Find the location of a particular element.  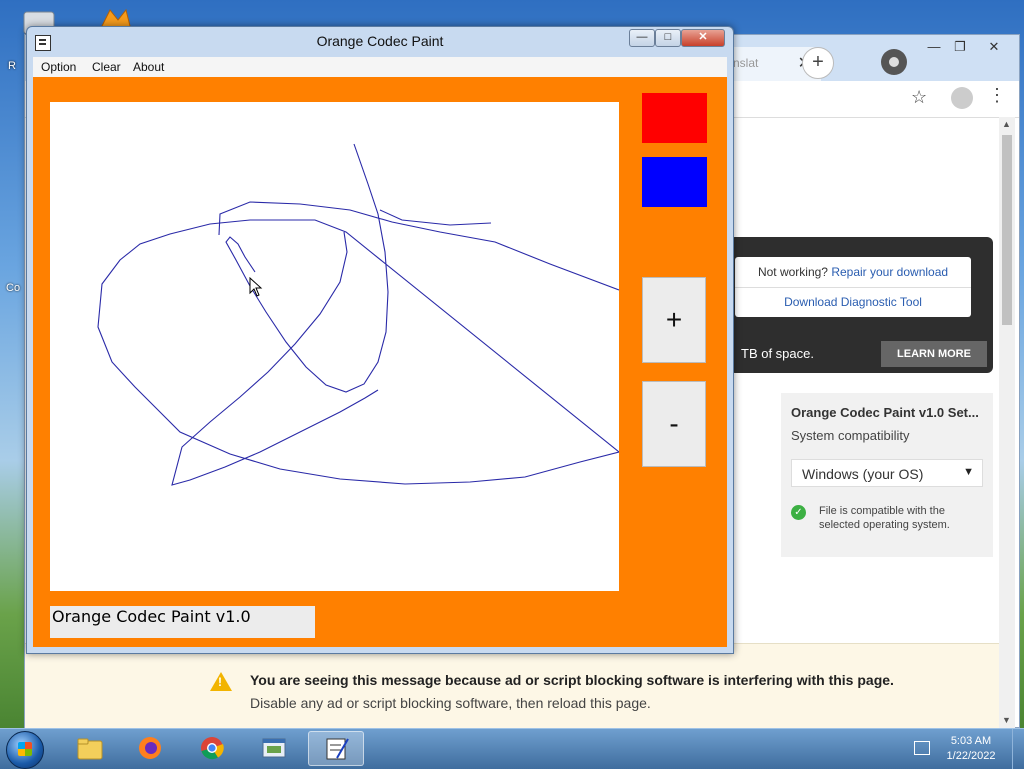

warning-exclamation: ! is located at coordinates (220, 682).